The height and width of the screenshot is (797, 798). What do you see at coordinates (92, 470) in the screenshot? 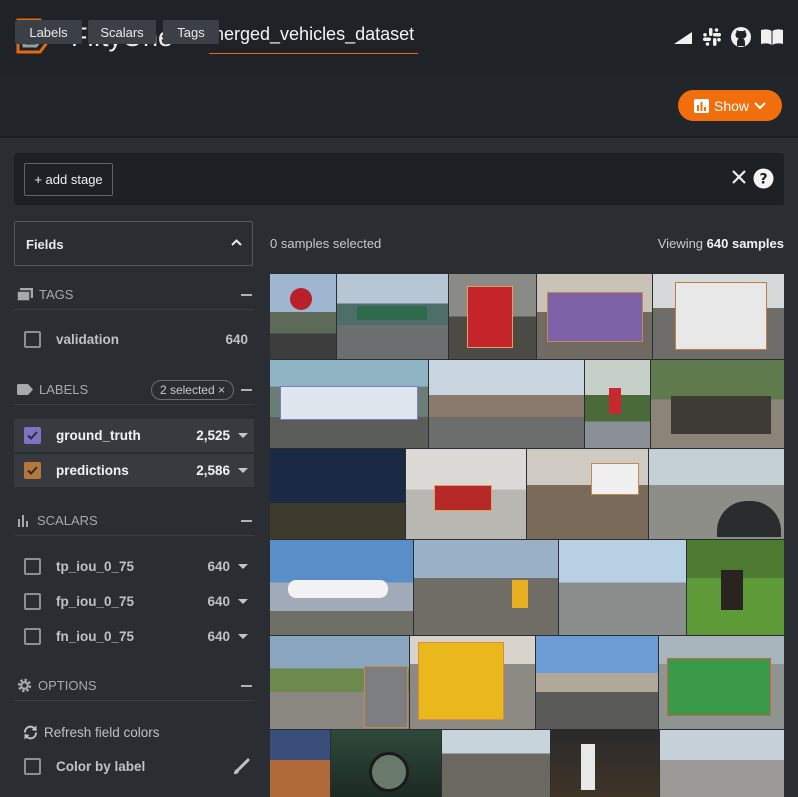
I see `label-name: predictions` at bounding box center [92, 470].